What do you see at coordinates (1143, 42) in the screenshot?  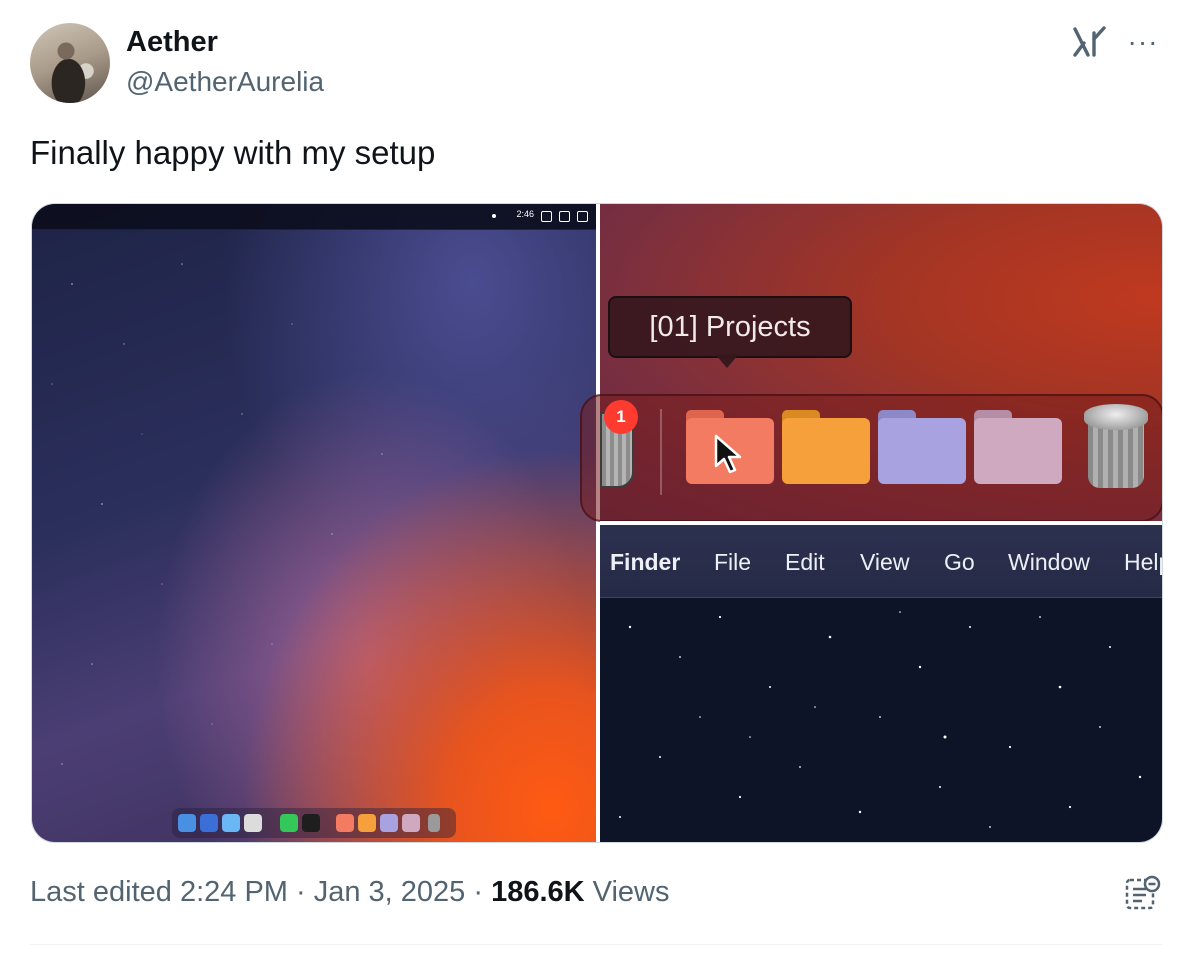 I see `more-icon: ···` at bounding box center [1143, 42].